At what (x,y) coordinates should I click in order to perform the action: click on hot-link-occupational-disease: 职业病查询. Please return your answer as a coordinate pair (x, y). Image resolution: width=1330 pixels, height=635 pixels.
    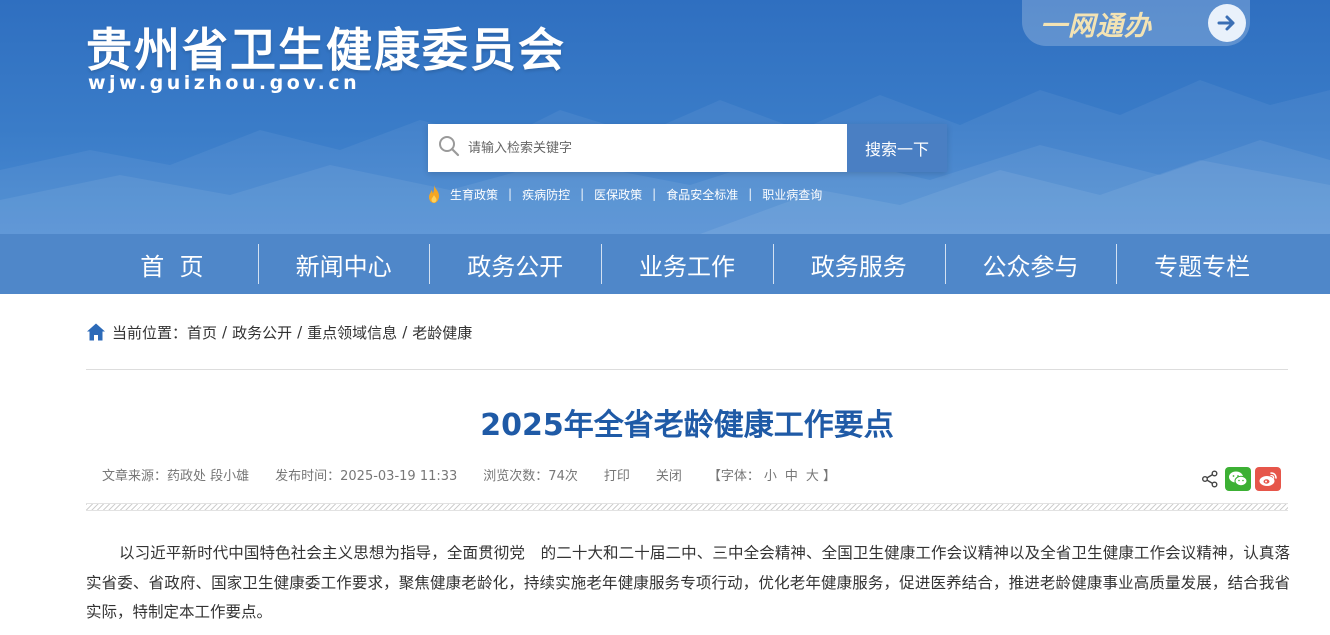
    Looking at the image, I should click on (792, 194).